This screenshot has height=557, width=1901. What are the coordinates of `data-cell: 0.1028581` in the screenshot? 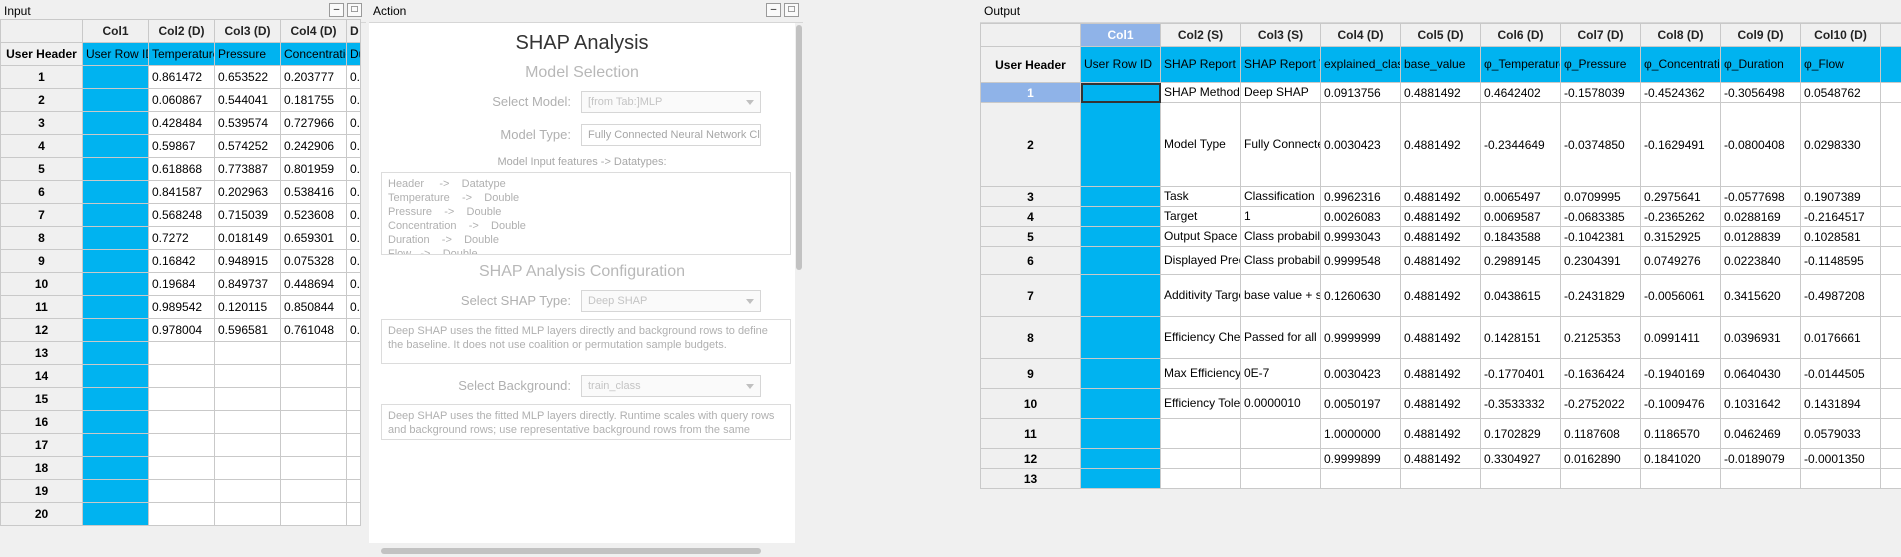 It's located at (1840, 236).